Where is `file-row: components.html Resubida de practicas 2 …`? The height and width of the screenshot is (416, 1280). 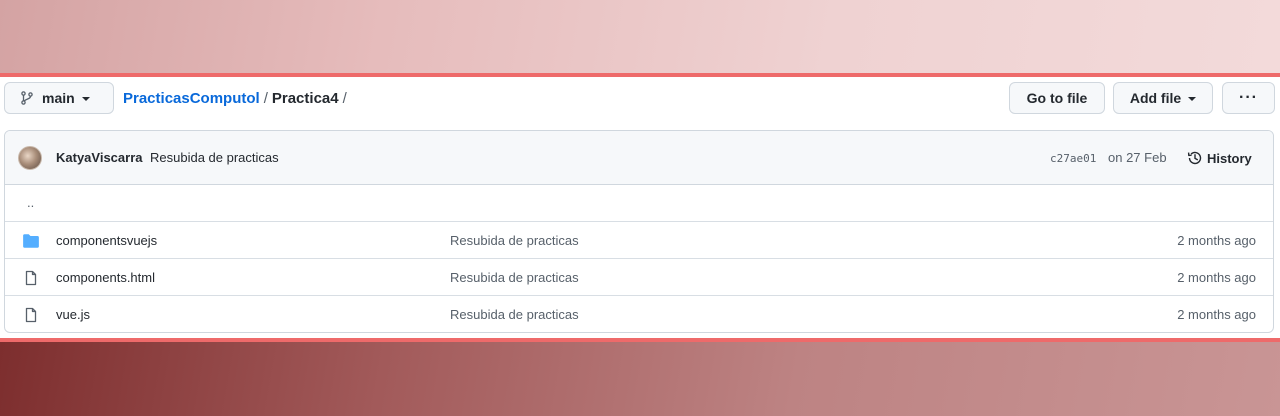
file-row: components.html Resubida de practicas 2 … is located at coordinates (639, 277).